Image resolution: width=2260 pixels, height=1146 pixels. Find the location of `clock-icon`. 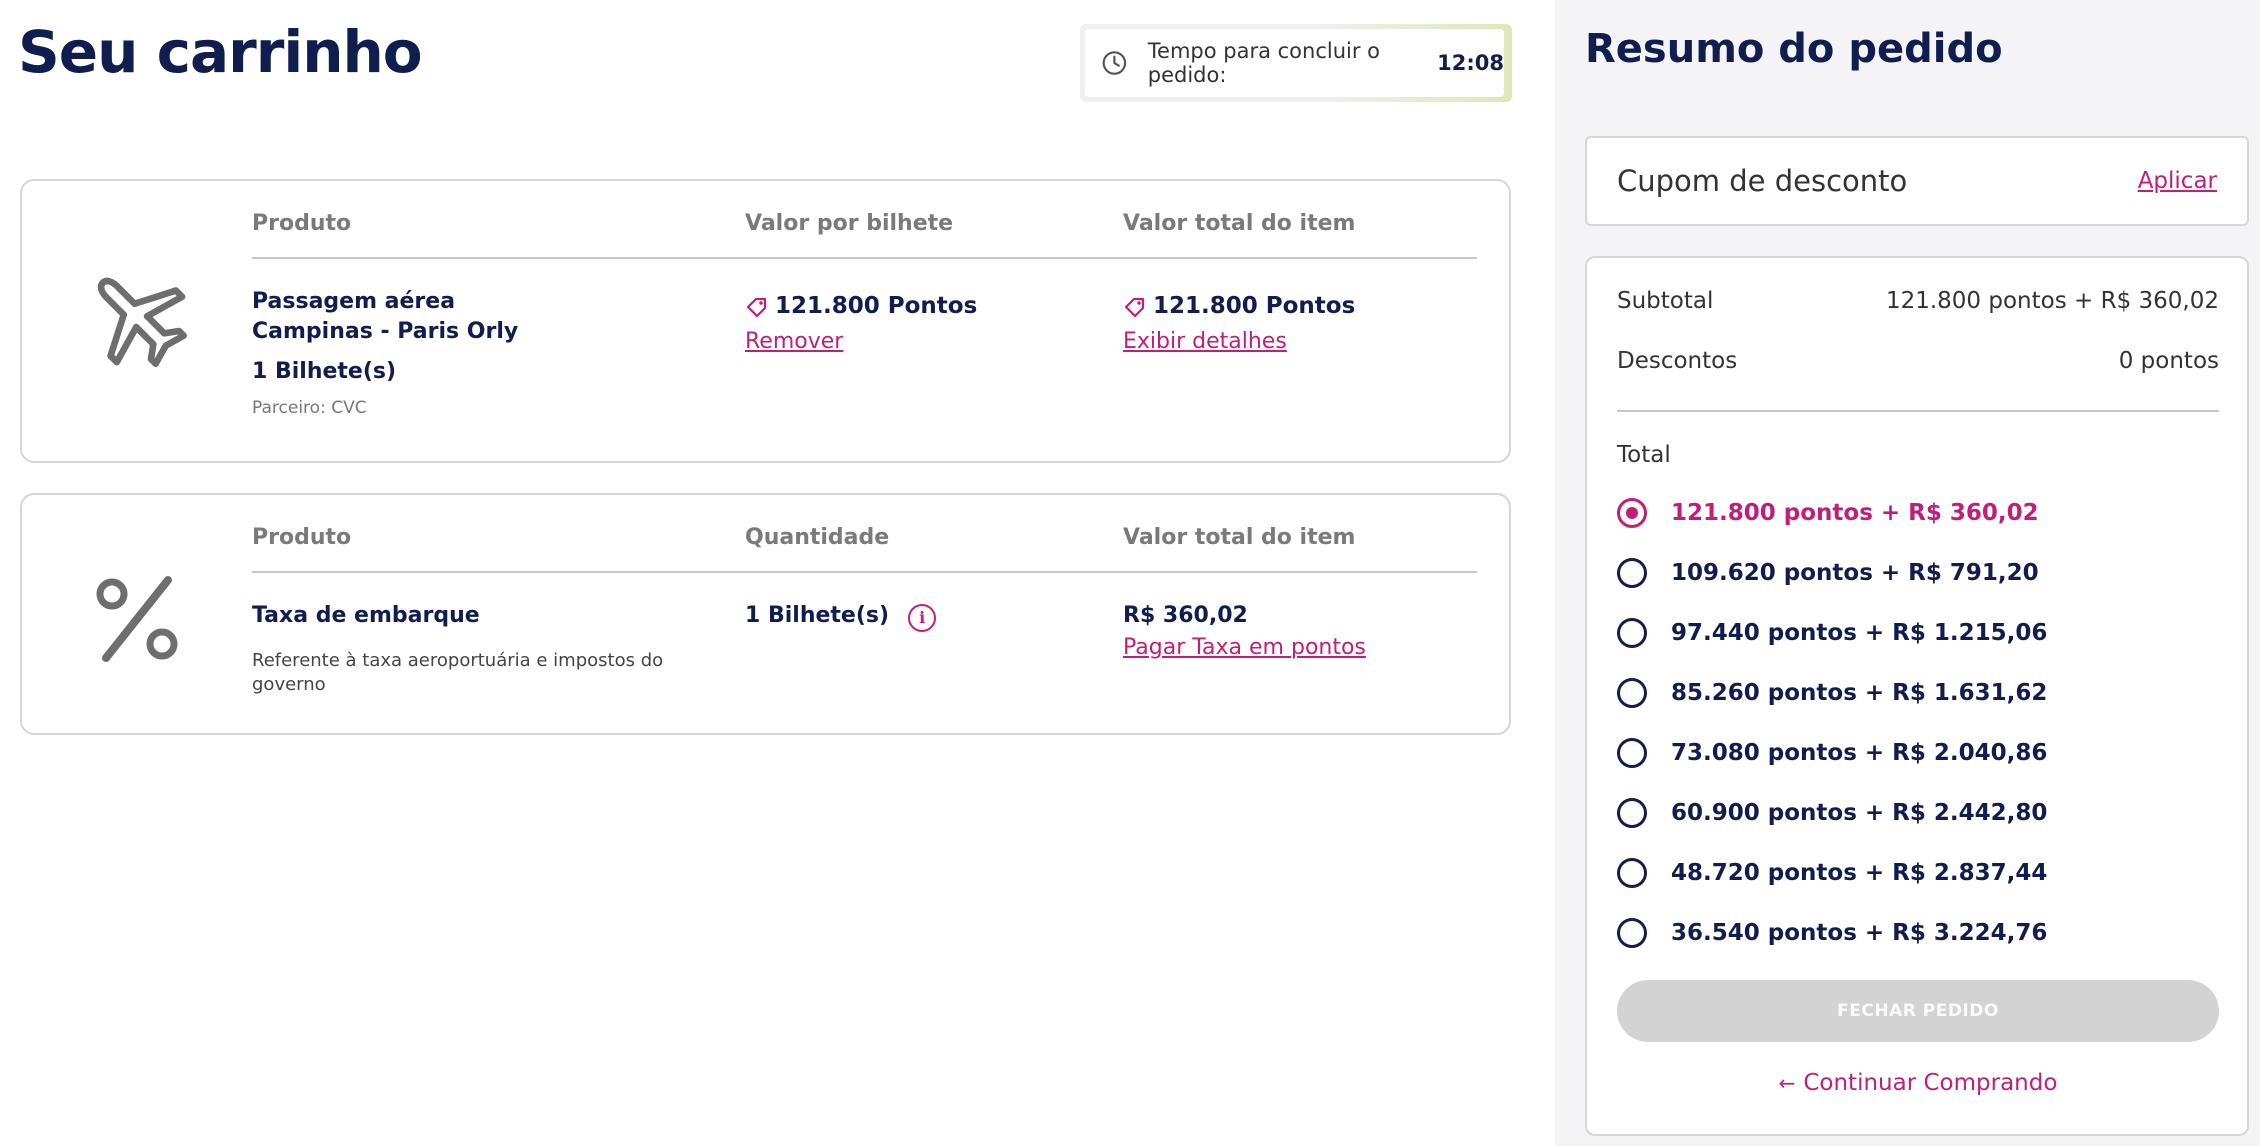

clock-icon is located at coordinates (1114, 63).